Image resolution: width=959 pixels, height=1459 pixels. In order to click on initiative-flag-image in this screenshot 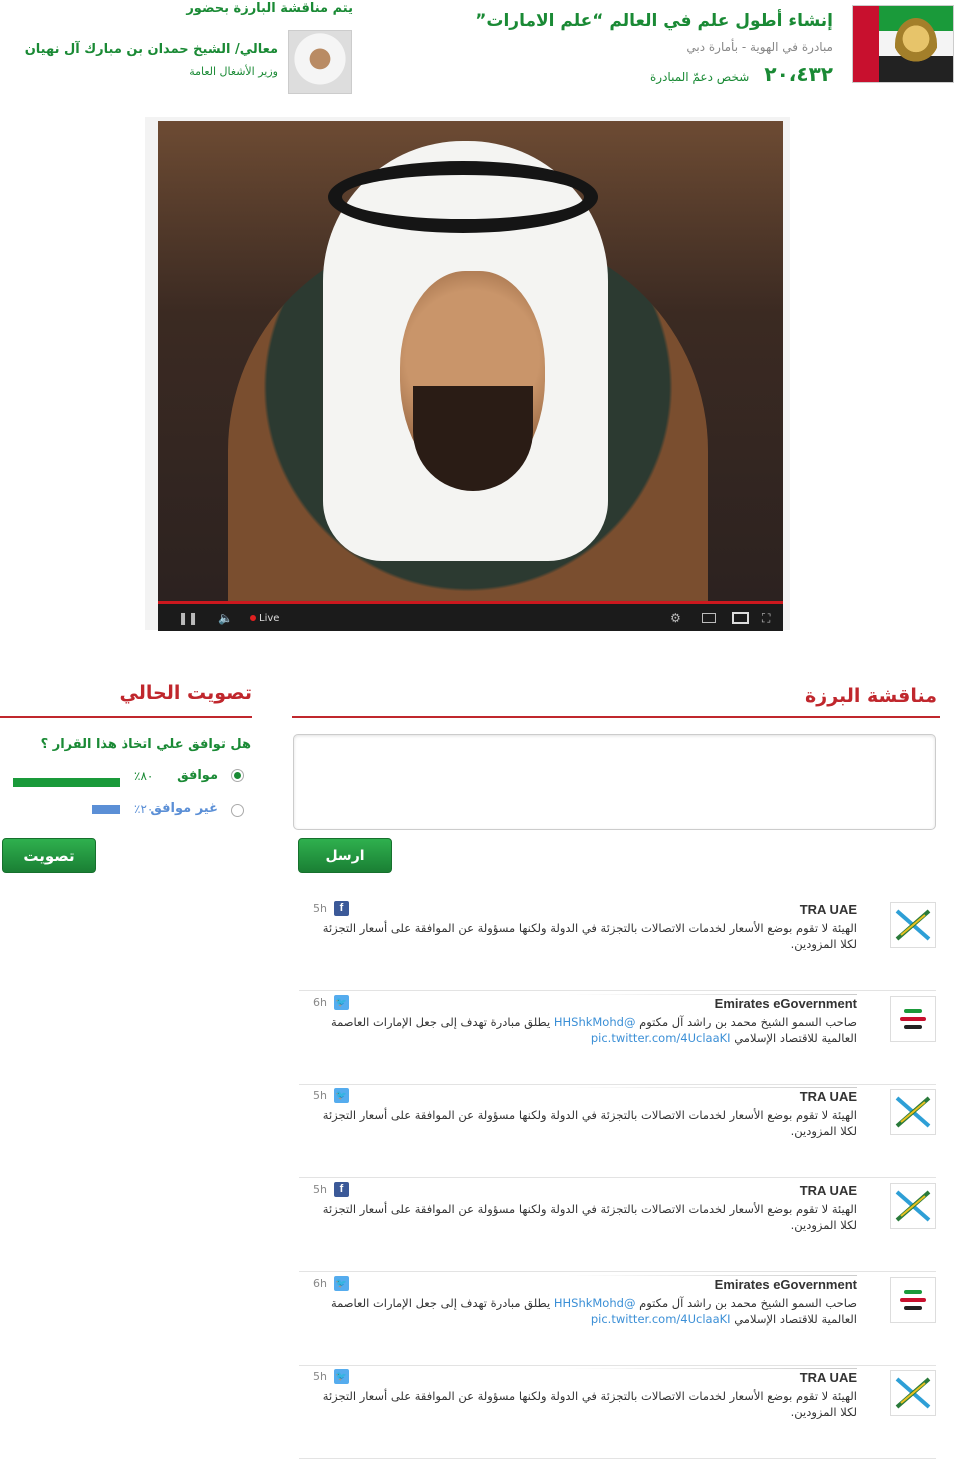, I will do `click(903, 44)`.